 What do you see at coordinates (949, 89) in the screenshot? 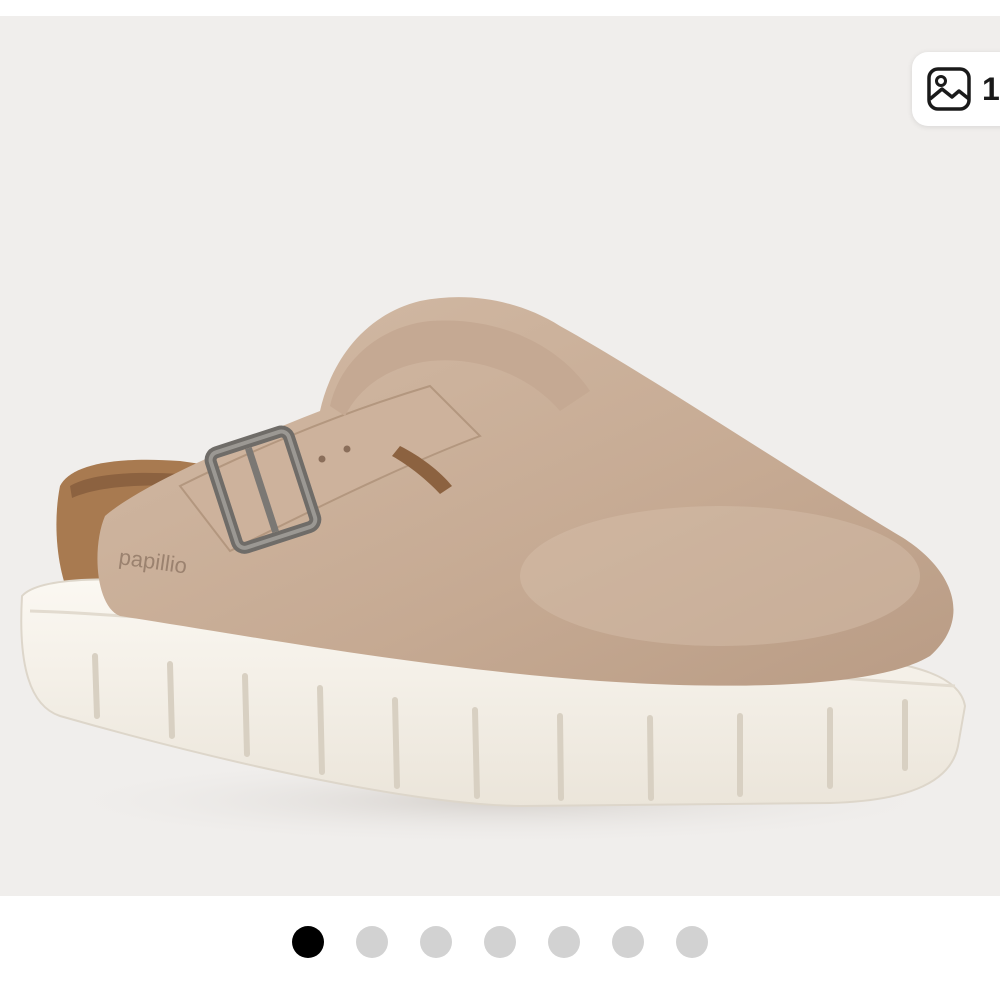
I see `image-icon` at bounding box center [949, 89].